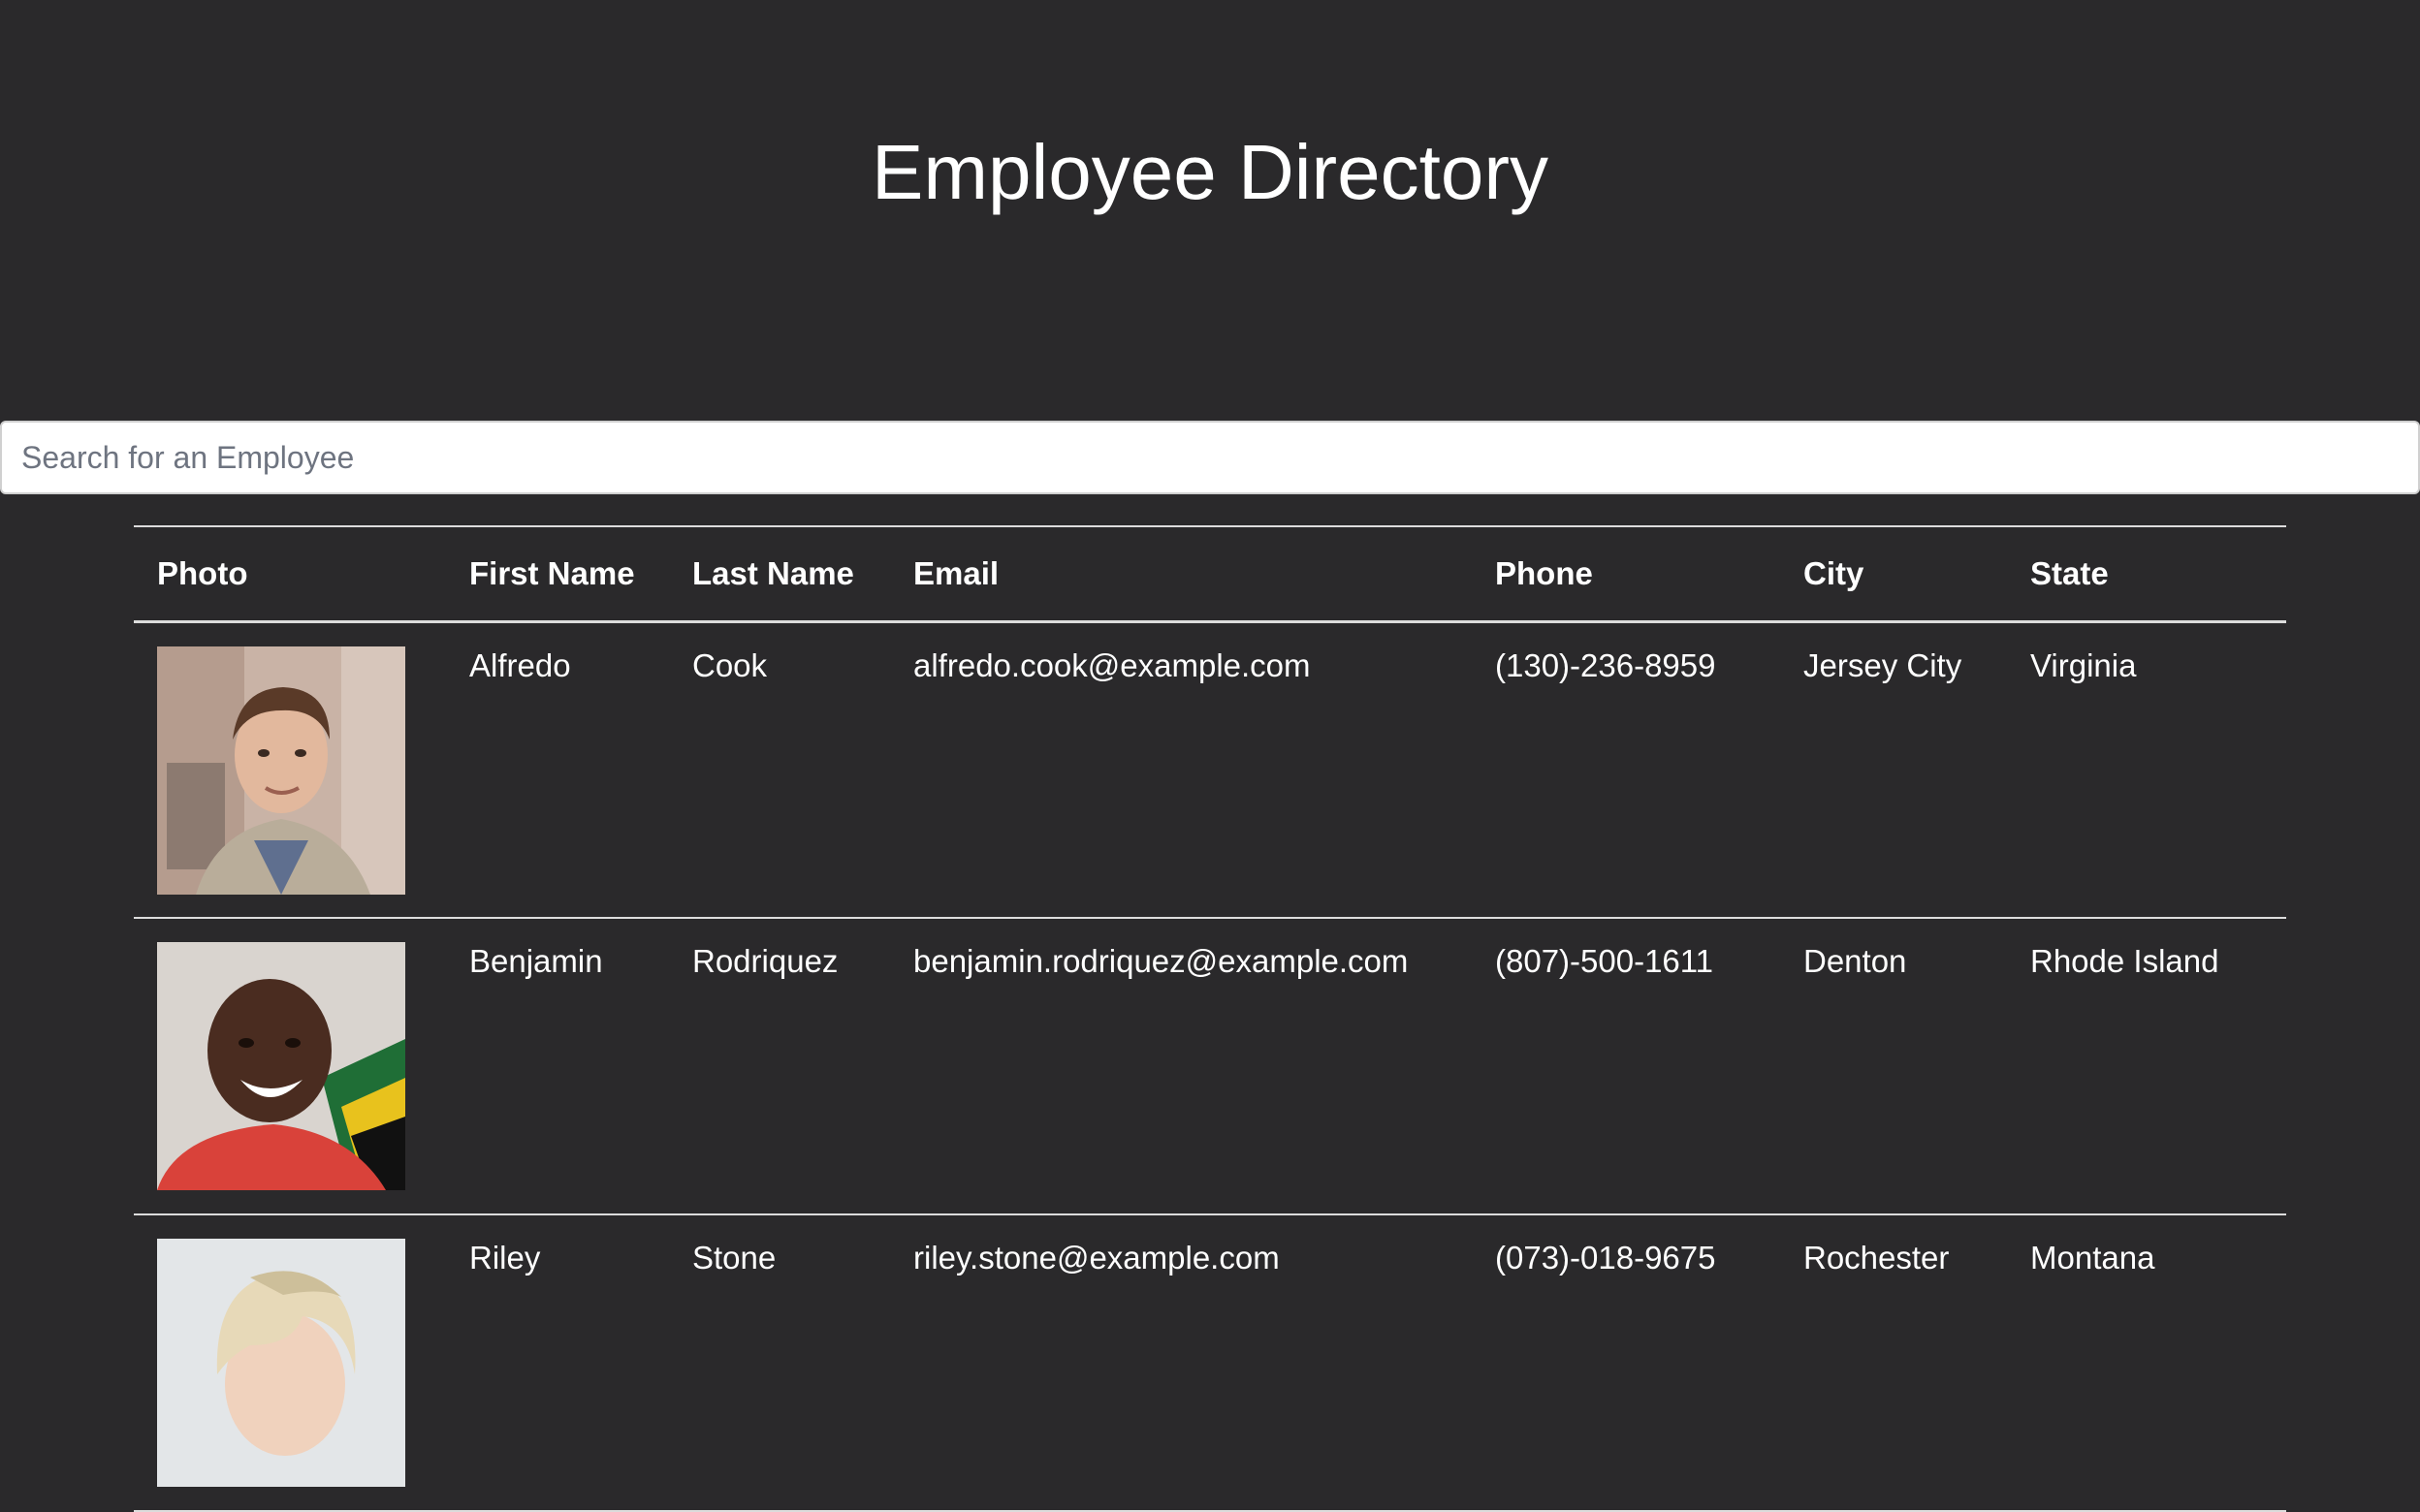  Describe the element at coordinates (1161, 961) in the screenshot. I see `email-cell: benjamin.rodriquez@example.com` at that location.